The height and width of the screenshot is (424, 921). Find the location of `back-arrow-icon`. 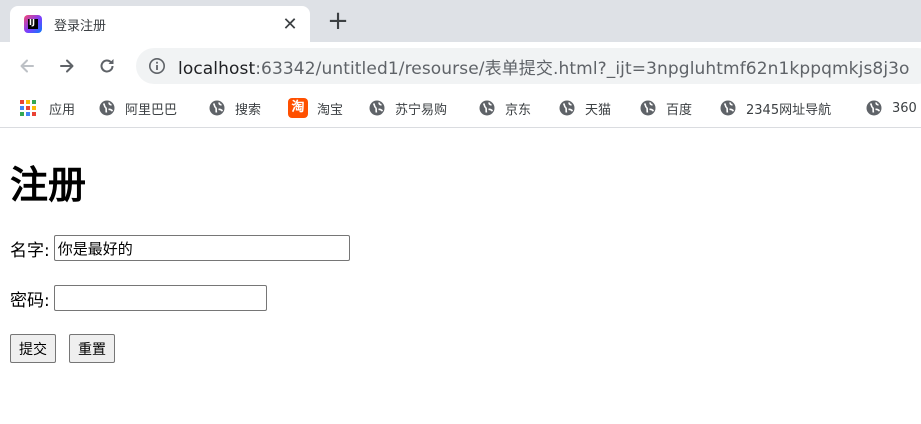

back-arrow-icon is located at coordinates (27, 66).